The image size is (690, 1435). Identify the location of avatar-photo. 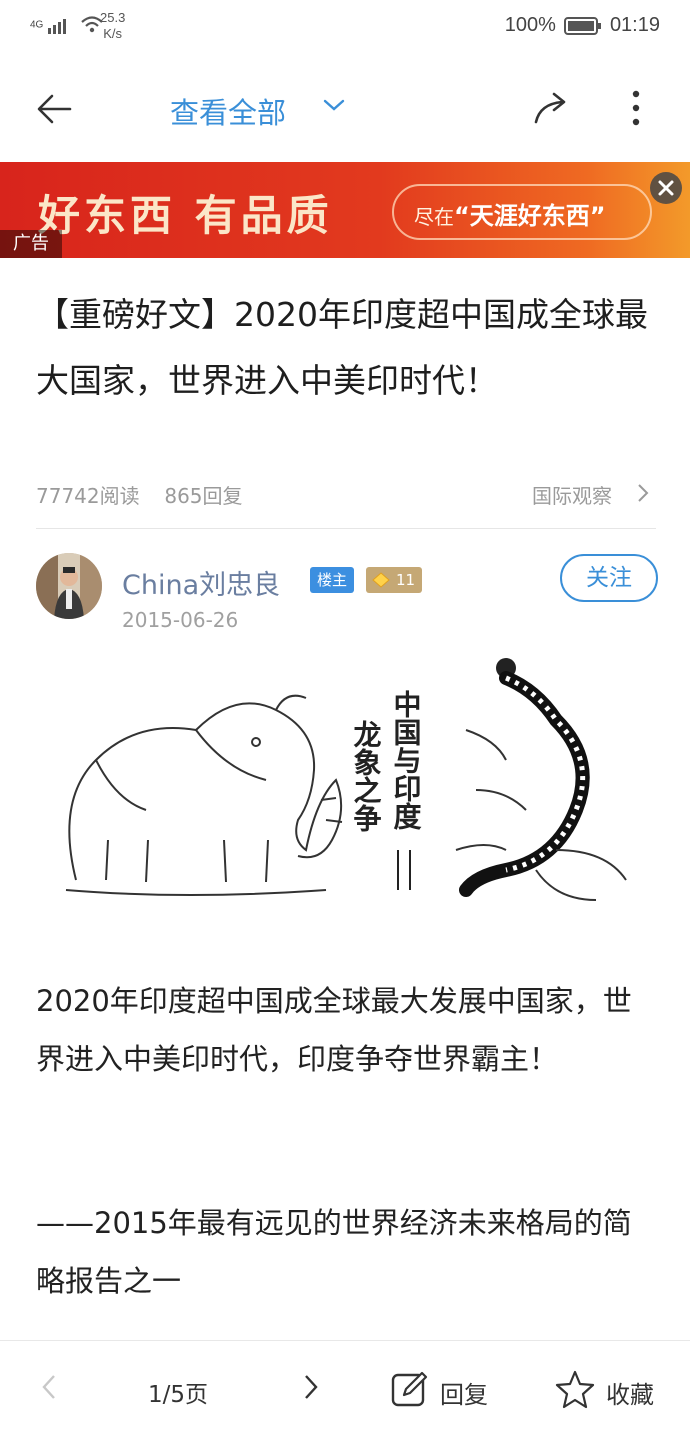
(69, 586).